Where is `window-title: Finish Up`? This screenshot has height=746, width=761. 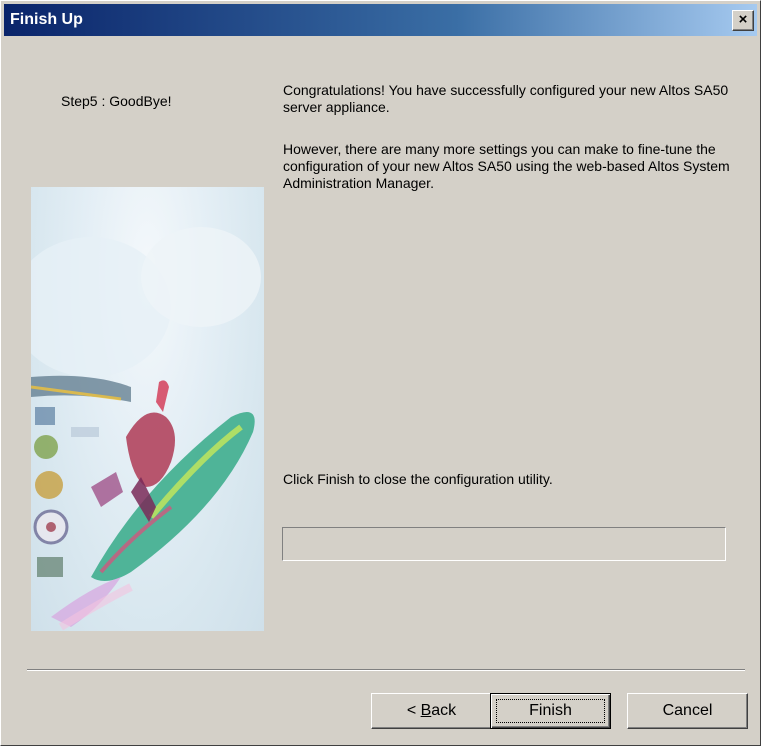
window-title: Finish Up is located at coordinates (46, 19).